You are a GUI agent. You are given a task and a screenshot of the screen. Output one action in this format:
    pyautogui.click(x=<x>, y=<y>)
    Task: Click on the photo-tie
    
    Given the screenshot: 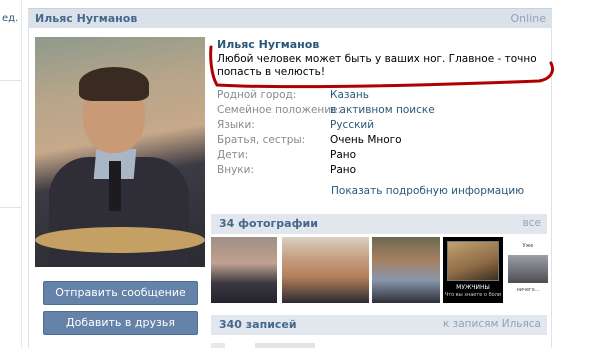 What is the action you would take?
    pyautogui.click(x=115, y=186)
    